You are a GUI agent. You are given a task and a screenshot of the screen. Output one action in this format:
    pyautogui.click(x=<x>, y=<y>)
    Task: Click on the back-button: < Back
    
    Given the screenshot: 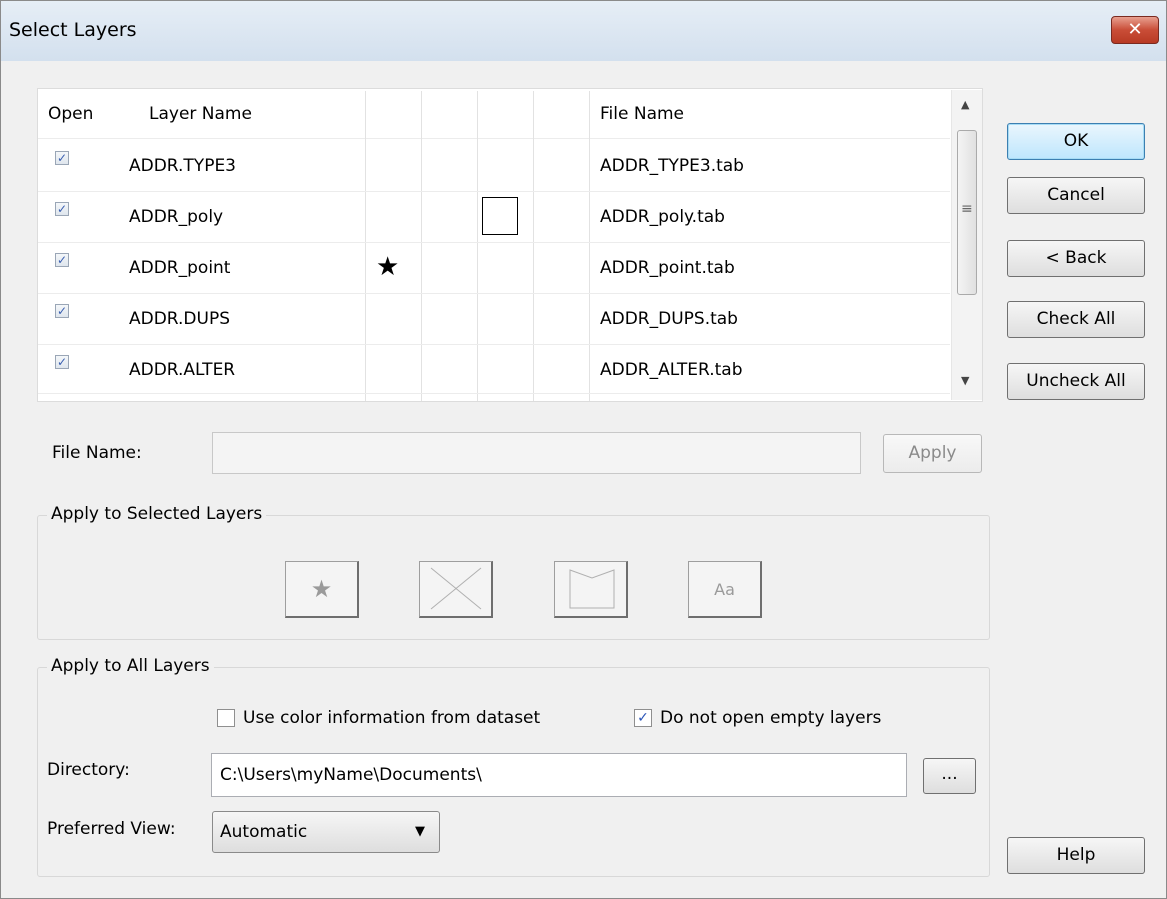 What is the action you would take?
    pyautogui.click(x=1076, y=258)
    